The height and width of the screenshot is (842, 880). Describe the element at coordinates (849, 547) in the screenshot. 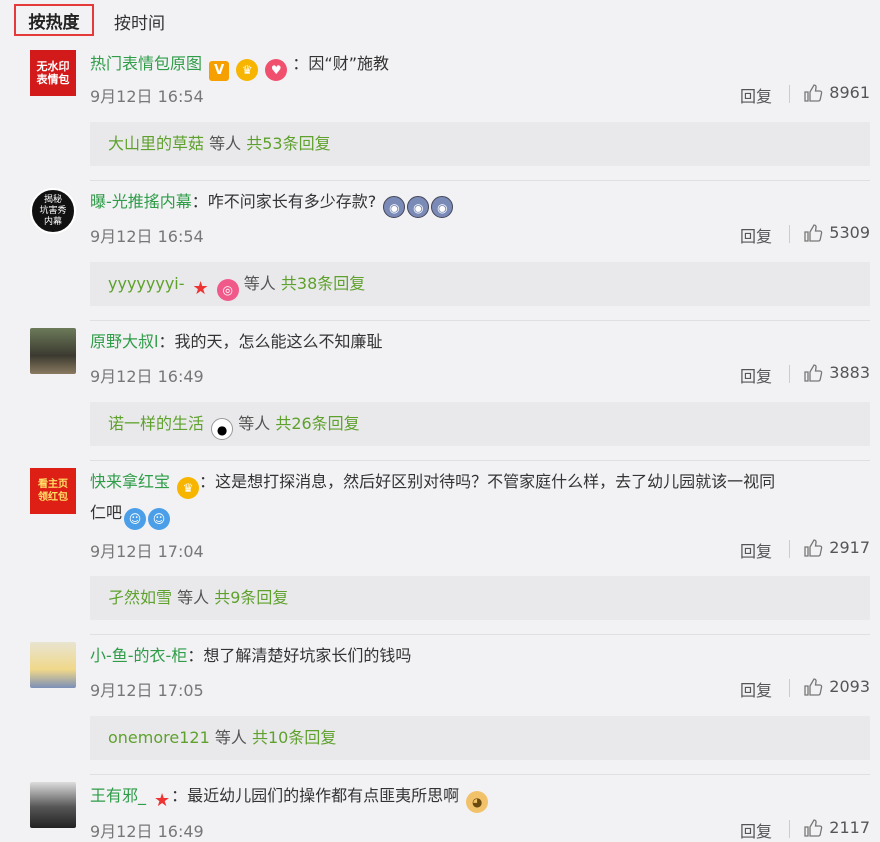

I see `like-count: 2917` at that location.